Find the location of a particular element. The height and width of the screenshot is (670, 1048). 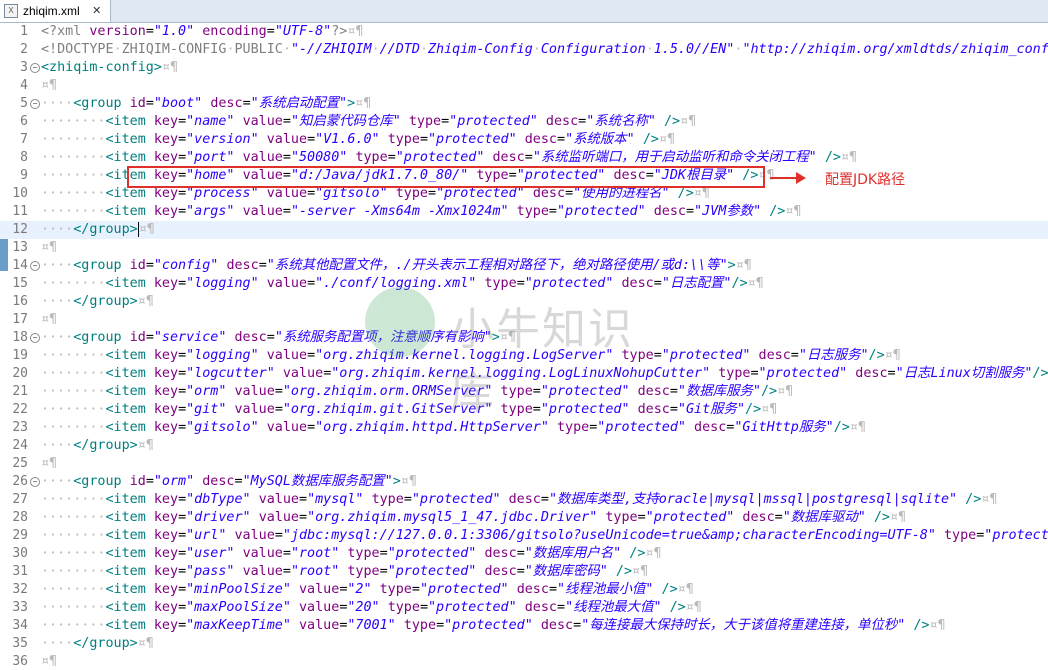

code-line: 24 ····</group>¤¶ is located at coordinates (524, 446).